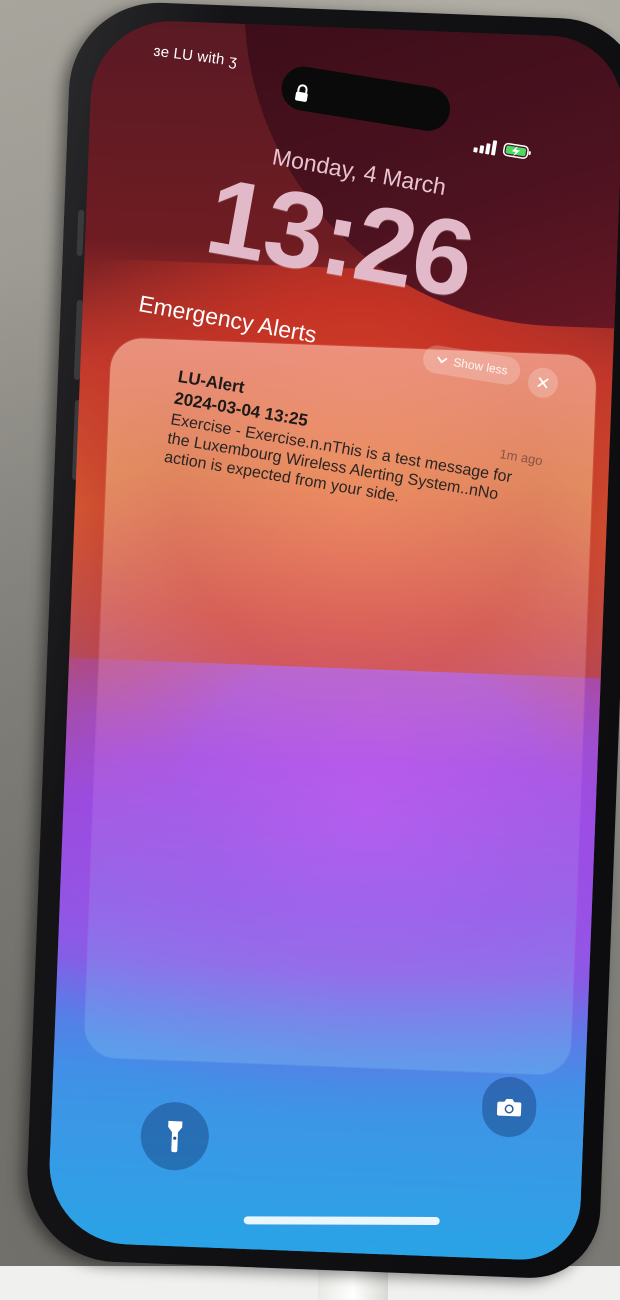 Image resolution: width=620 pixels, height=1300 pixels. What do you see at coordinates (175, 1136) in the screenshot?
I see `flashlight-icon` at bounding box center [175, 1136].